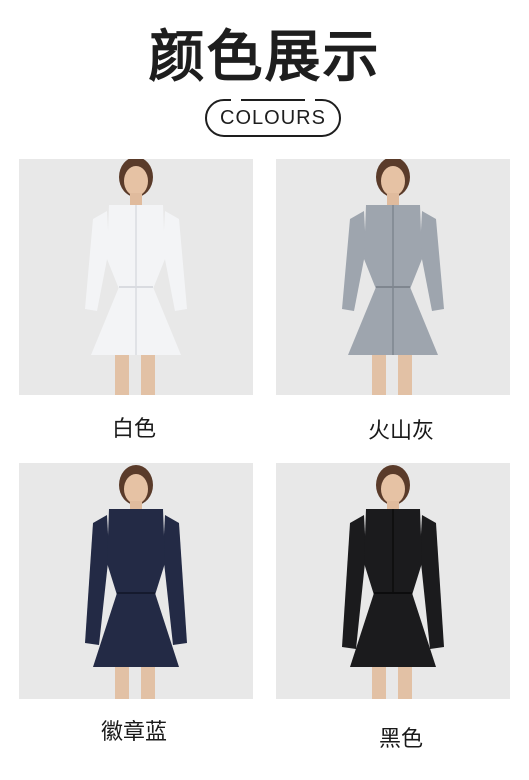 This screenshot has width=529, height=780. What do you see at coordinates (400, 739) in the screenshot?
I see `color-label-black: 黑色` at bounding box center [400, 739].